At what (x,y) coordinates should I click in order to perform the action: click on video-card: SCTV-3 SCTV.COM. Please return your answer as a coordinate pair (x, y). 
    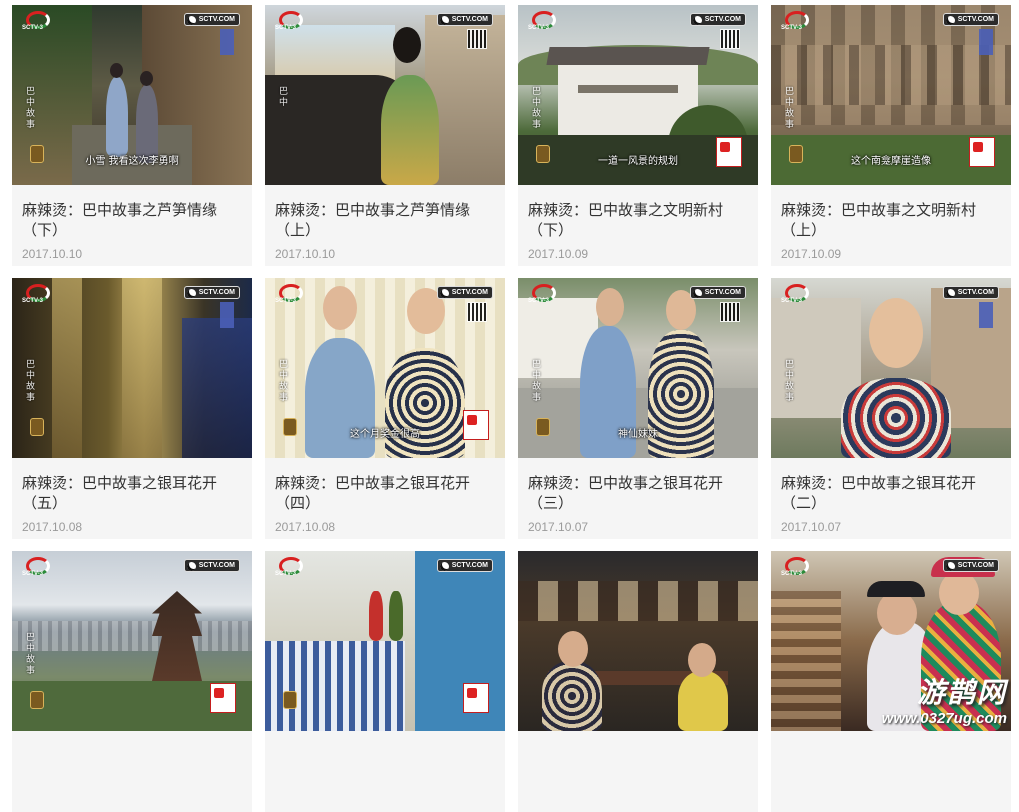
    Looking at the image, I should click on (385, 681).